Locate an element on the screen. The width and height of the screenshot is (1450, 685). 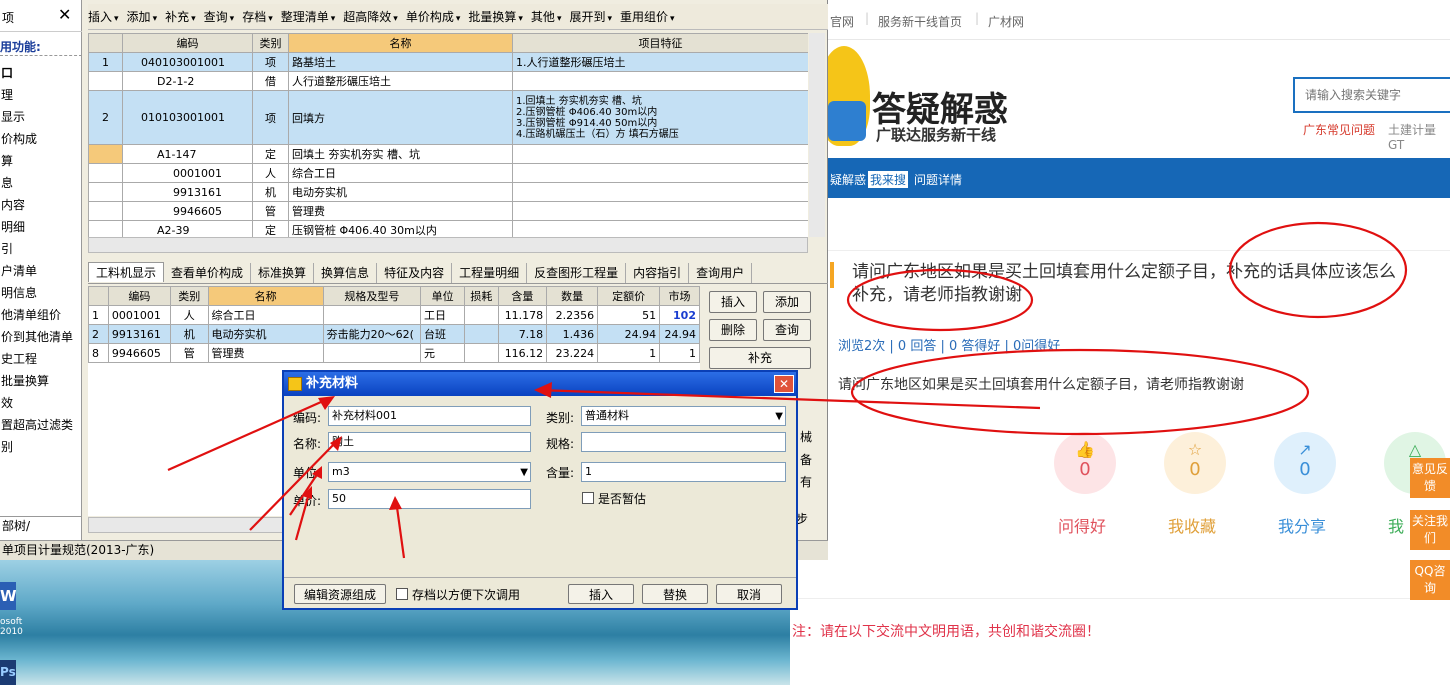
left-panel-item: 价构成 is located at coordinates (41, 139).